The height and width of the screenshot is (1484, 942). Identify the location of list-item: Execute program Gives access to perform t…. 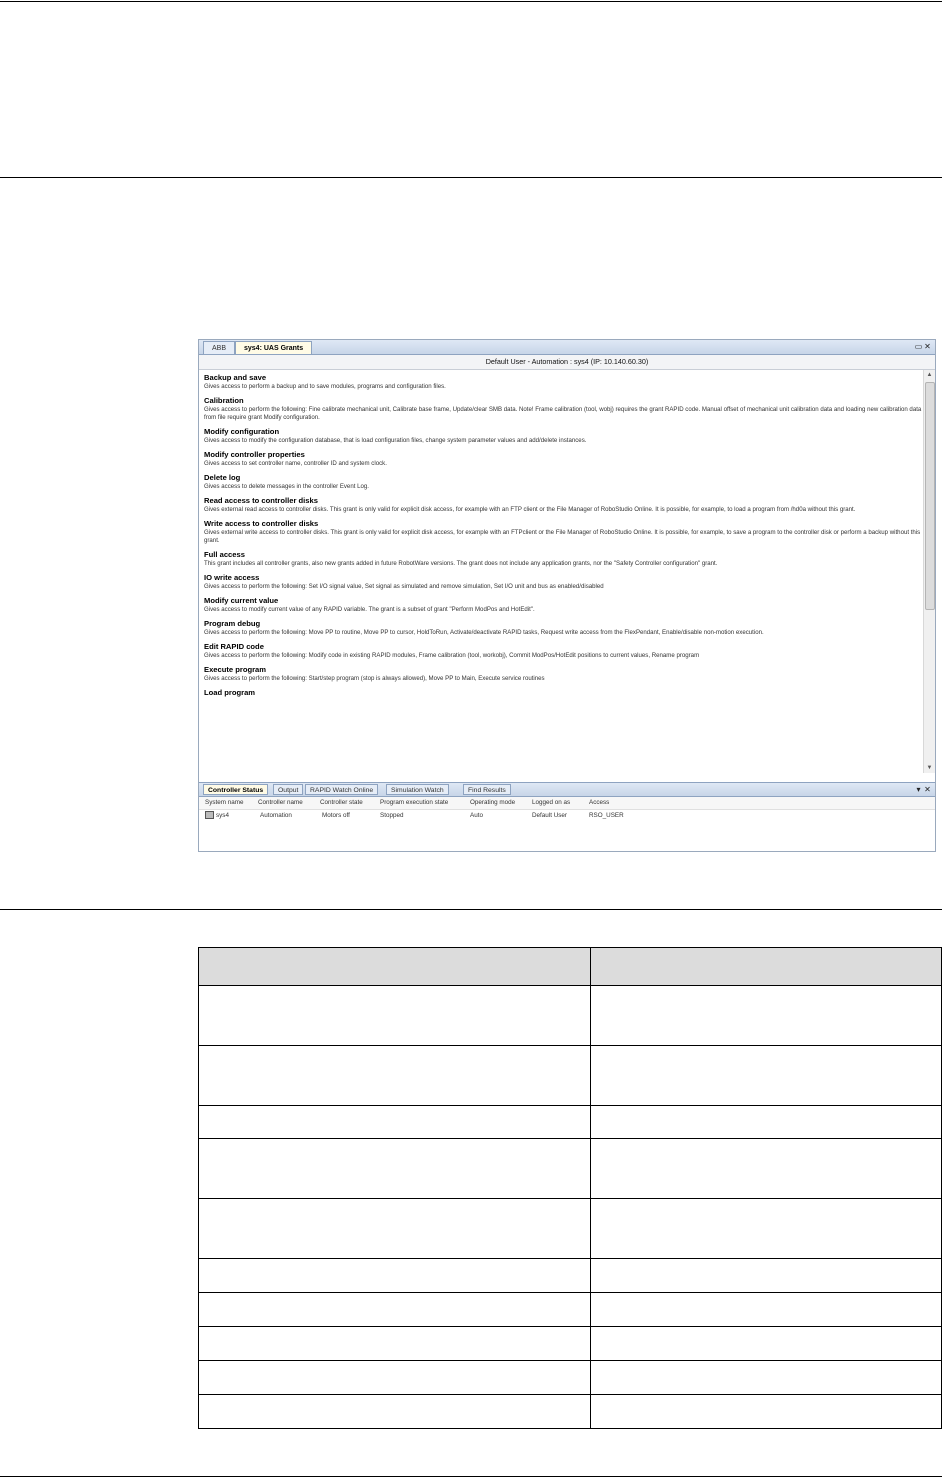
(563, 674).